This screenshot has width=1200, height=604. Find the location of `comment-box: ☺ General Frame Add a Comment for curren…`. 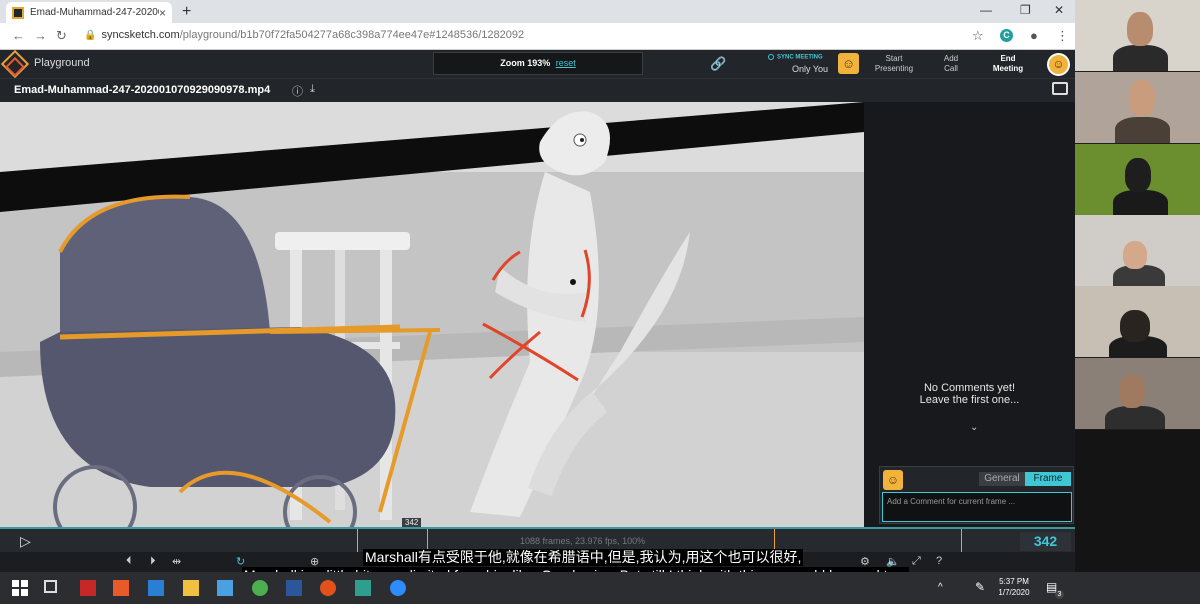

comment-box: ☺ General Frame Add a Comment for curren… is located at coordinates (976, 495).